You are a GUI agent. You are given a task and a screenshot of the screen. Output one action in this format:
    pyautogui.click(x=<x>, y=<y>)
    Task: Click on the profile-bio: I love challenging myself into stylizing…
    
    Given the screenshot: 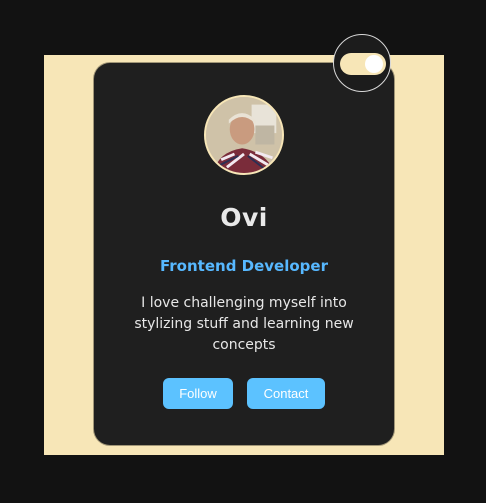 What is the action you would take?
    pyautogui.click(x=244, y=324)
    